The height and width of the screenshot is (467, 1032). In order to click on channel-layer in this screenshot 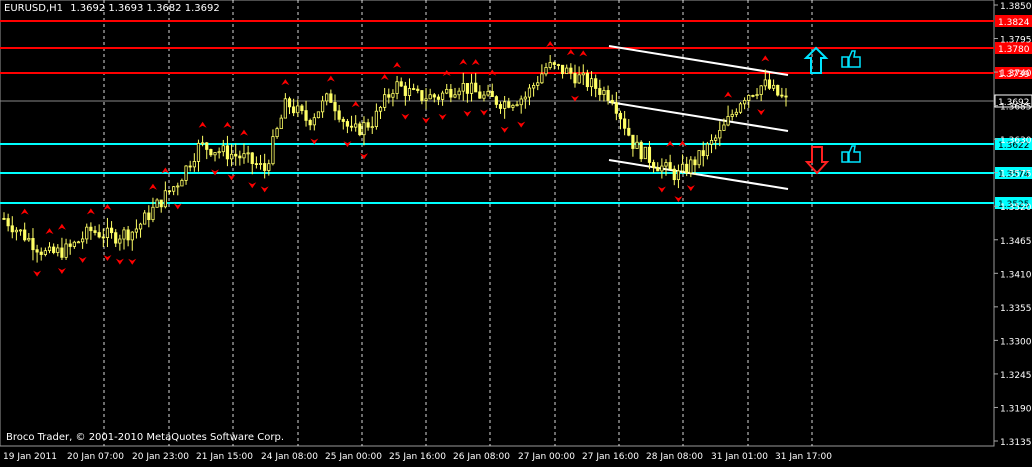, I will do `click(698, 117)`.